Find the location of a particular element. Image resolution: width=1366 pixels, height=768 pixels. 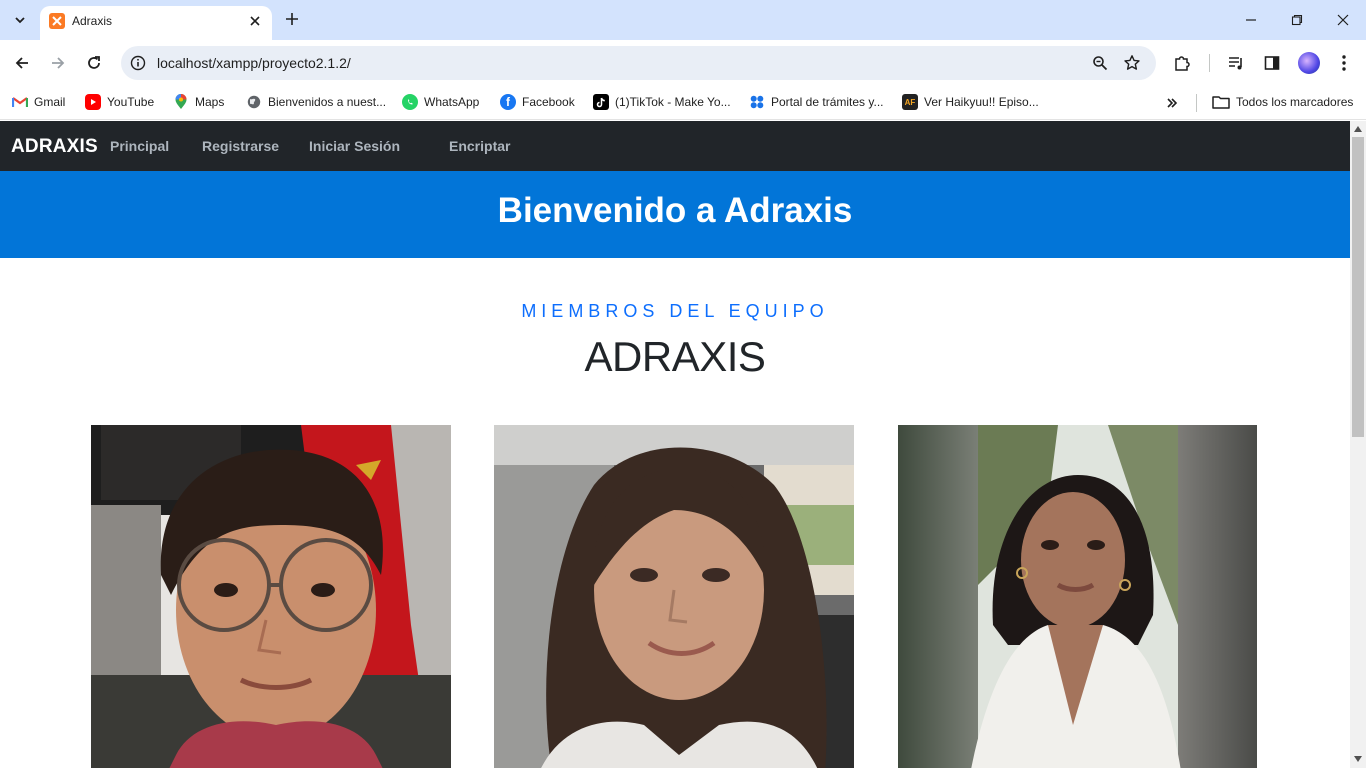

bookmark-star-button is located at coordinates (1132, 63).